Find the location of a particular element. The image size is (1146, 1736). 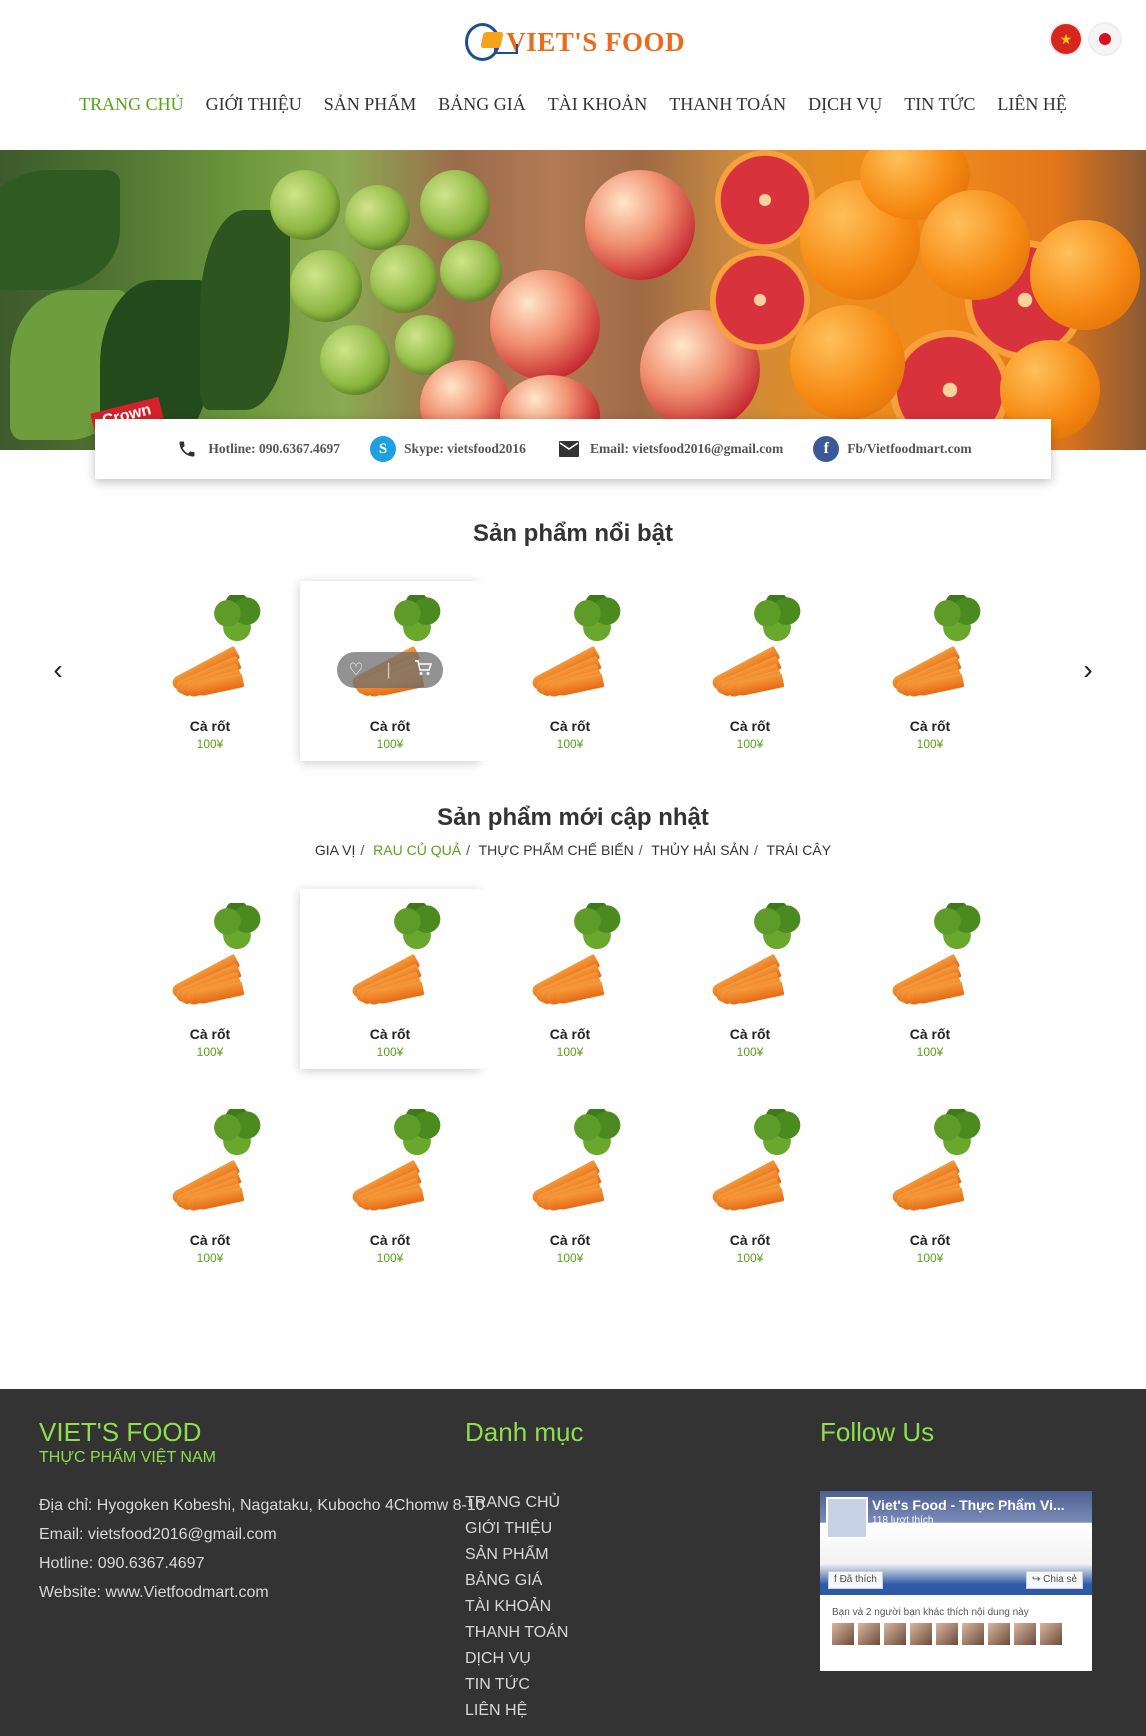

carousel-next-arrow: › is located at coordinates (1088, 669).